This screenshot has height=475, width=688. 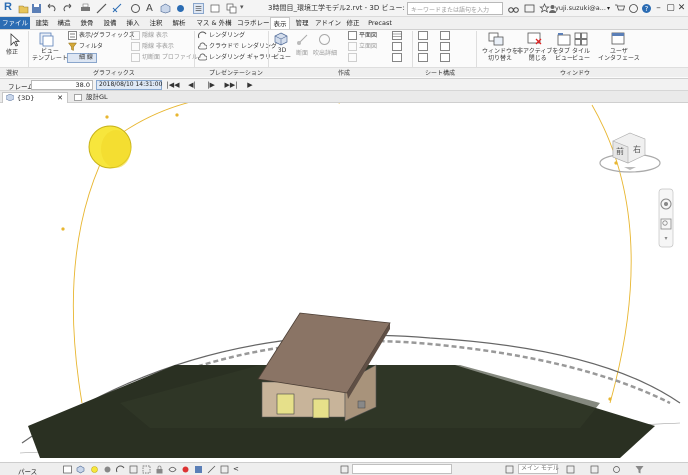 I want to click on close-inactive-icon, so click(x=535, y=39).